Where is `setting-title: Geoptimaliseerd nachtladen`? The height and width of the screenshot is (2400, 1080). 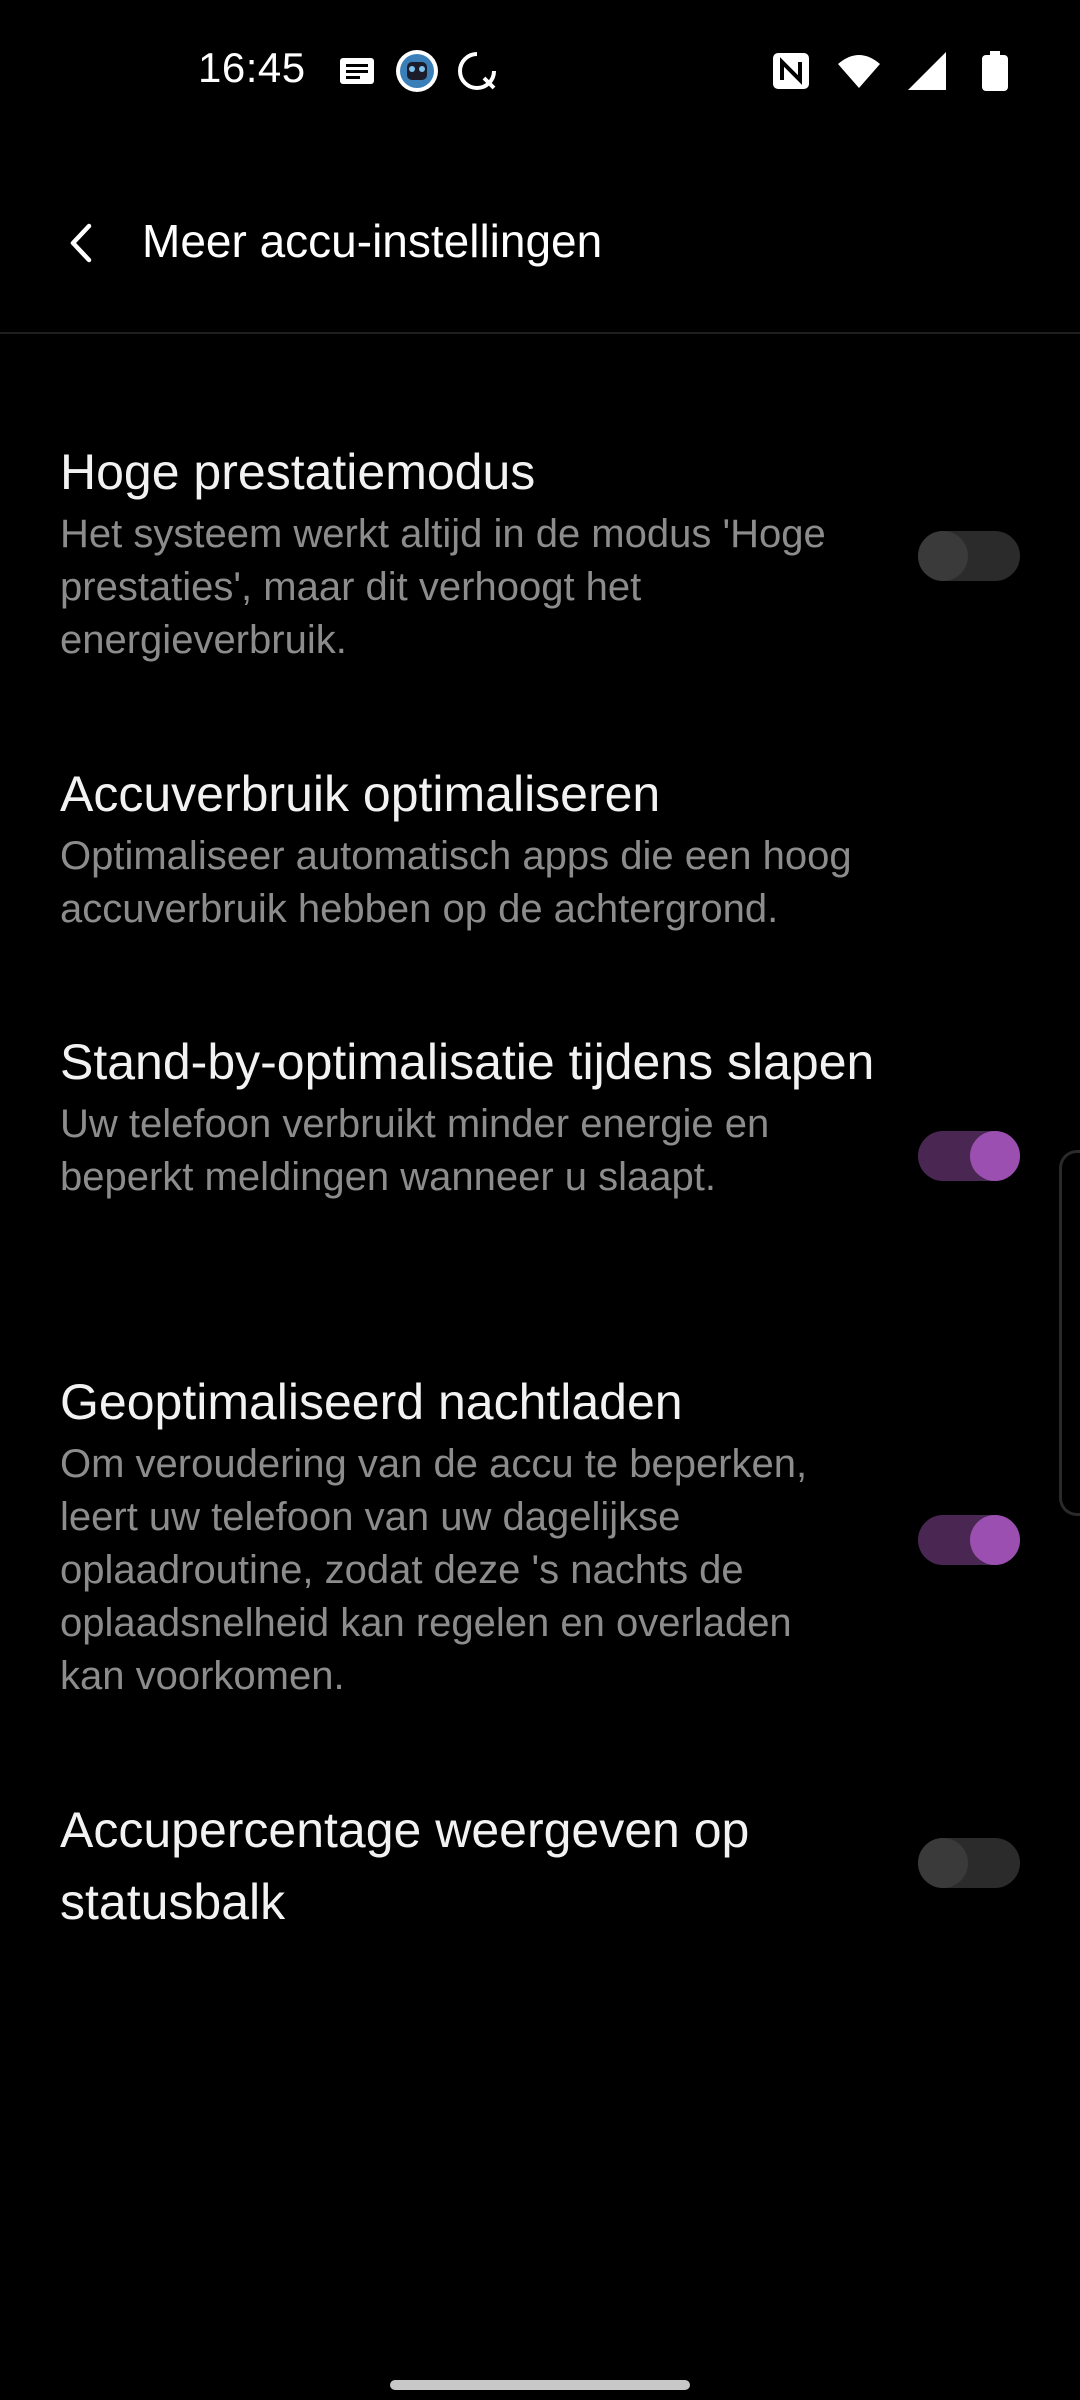 setting-title: Geoptimaliseerd nachtladen is located at coordinates (371, 1402).